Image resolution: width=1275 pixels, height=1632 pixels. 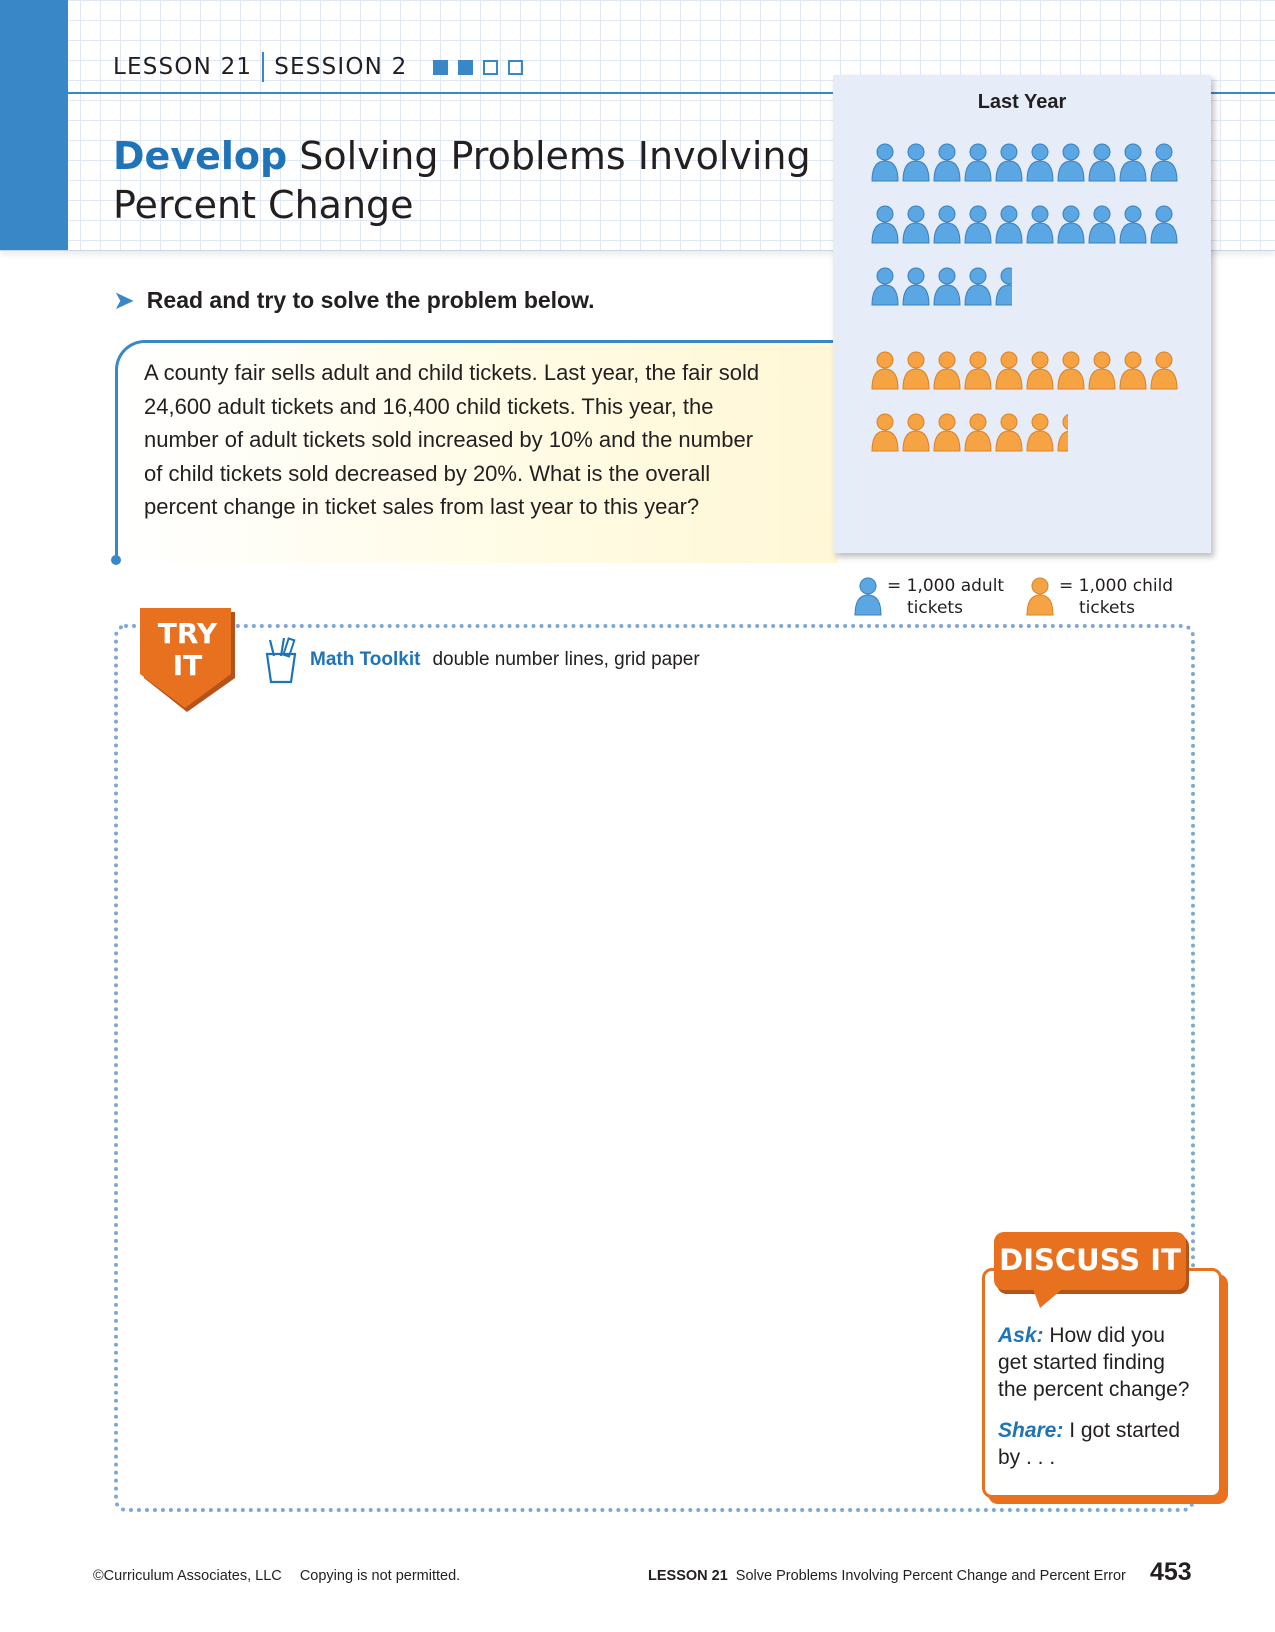 What do you see at coordinates (263, 205) in the screenshot?
I see `title-line2: Percent Change` at bounding box center [263, 205].